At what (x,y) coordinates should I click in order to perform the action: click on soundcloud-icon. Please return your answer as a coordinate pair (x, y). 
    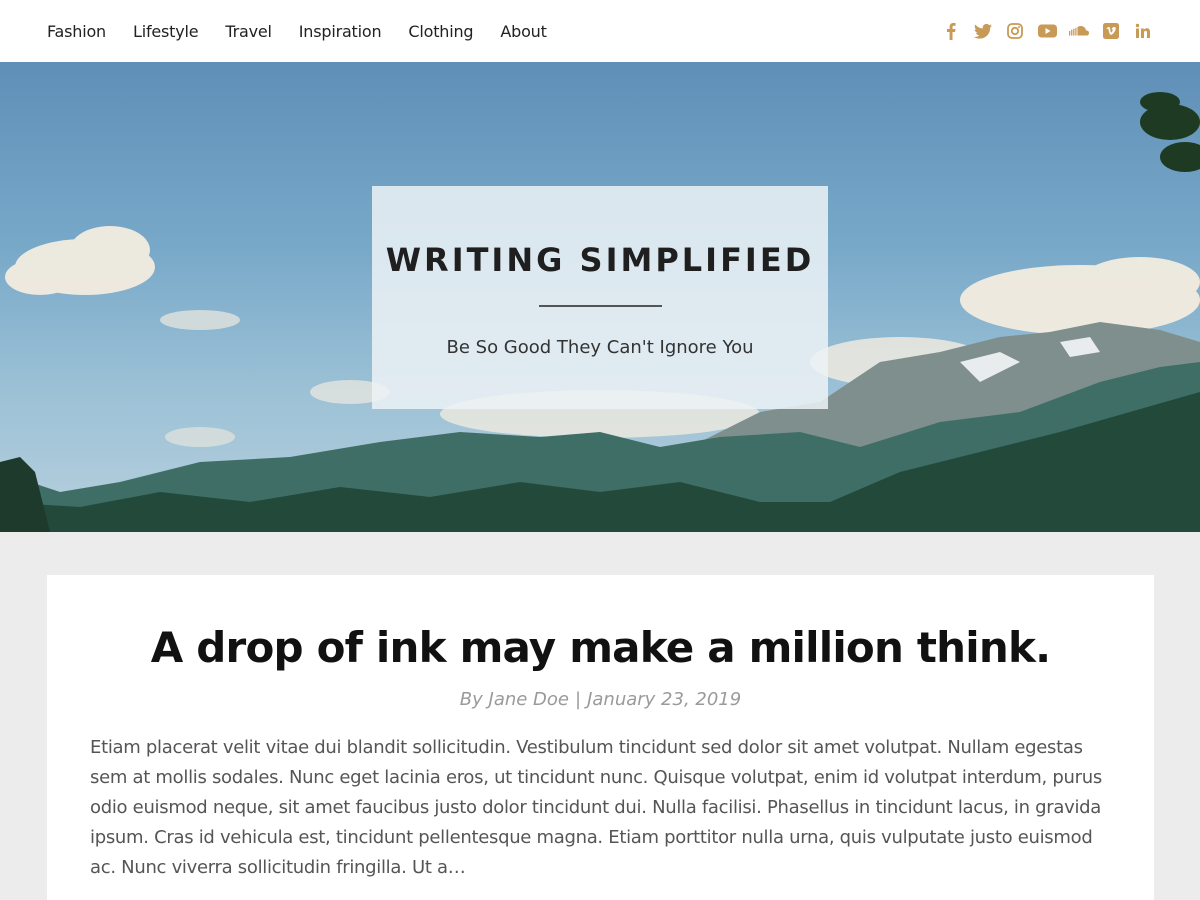
    Looking at the image, I should click on (1079, 31).